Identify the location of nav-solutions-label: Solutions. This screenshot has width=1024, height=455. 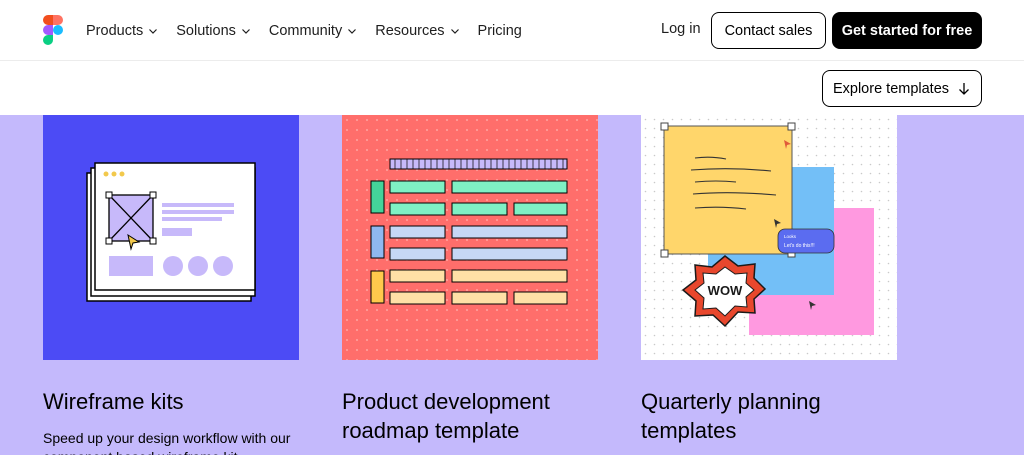
(206, 30).